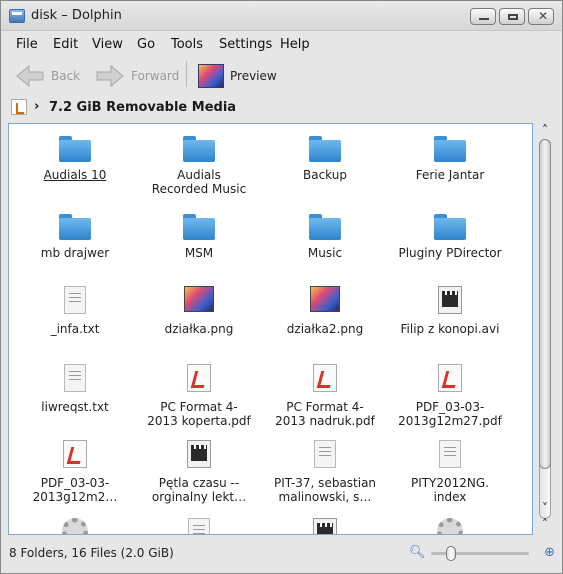 This screenshot has width=563, height=574. I want to click on file-item: działka.png, so click(199, 311).